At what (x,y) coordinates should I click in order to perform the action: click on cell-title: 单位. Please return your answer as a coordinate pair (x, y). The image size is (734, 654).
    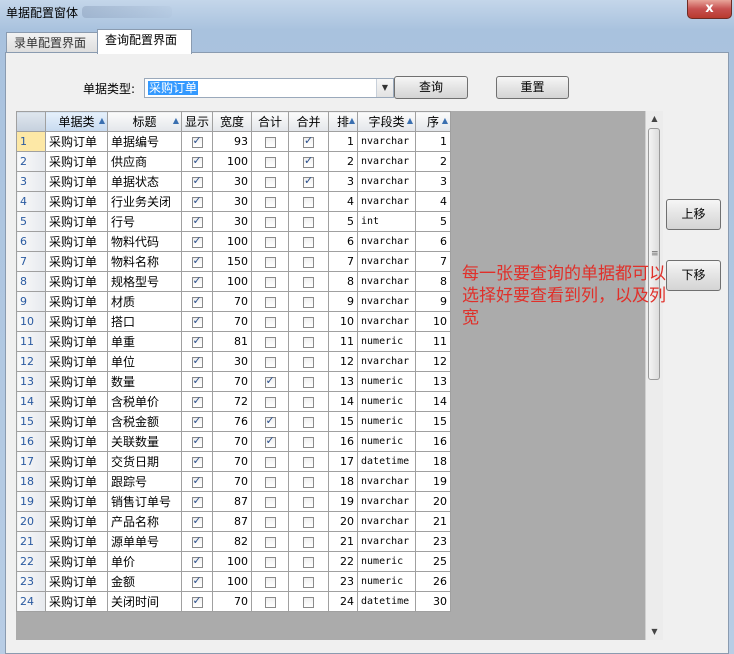
    Looking at the image, I should click on (144, 361).